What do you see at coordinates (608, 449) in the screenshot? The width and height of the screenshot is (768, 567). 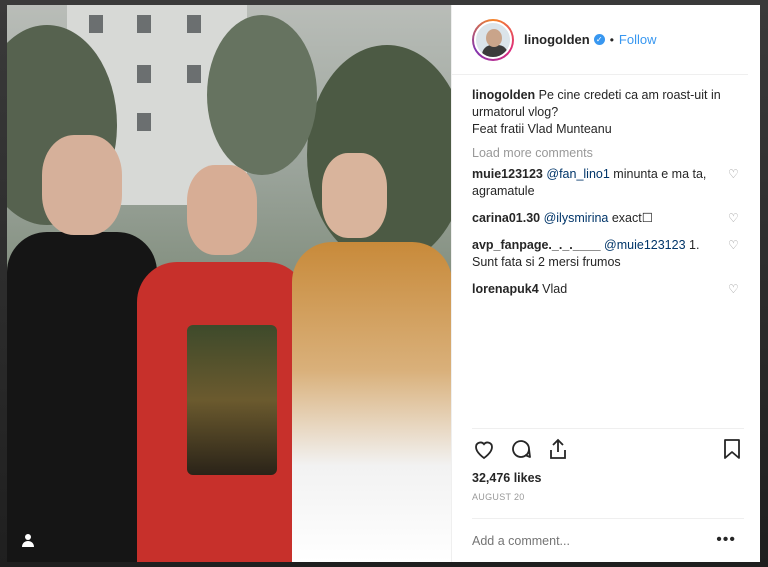 I see `post-actions-bar` at bounding box center [608, 449].